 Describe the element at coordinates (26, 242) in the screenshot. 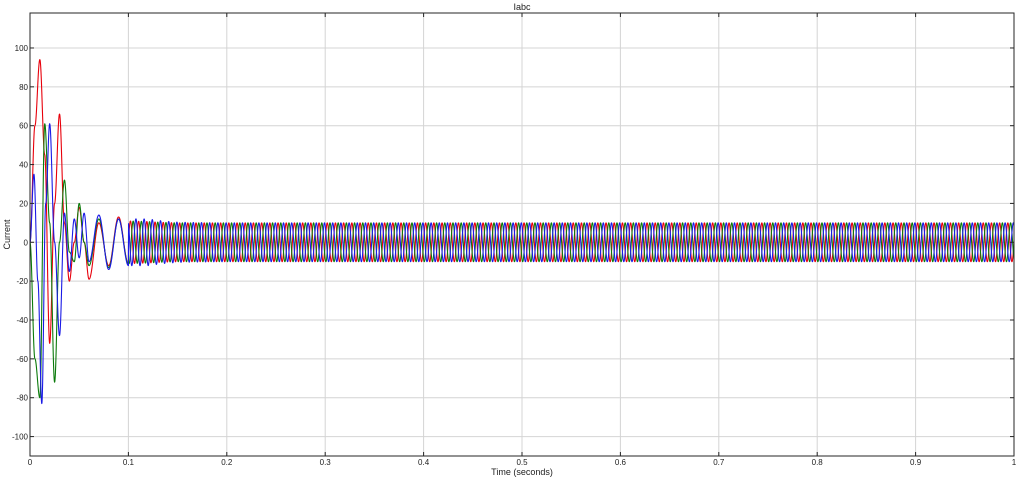

I see `y-tick-label: 0` at that location.